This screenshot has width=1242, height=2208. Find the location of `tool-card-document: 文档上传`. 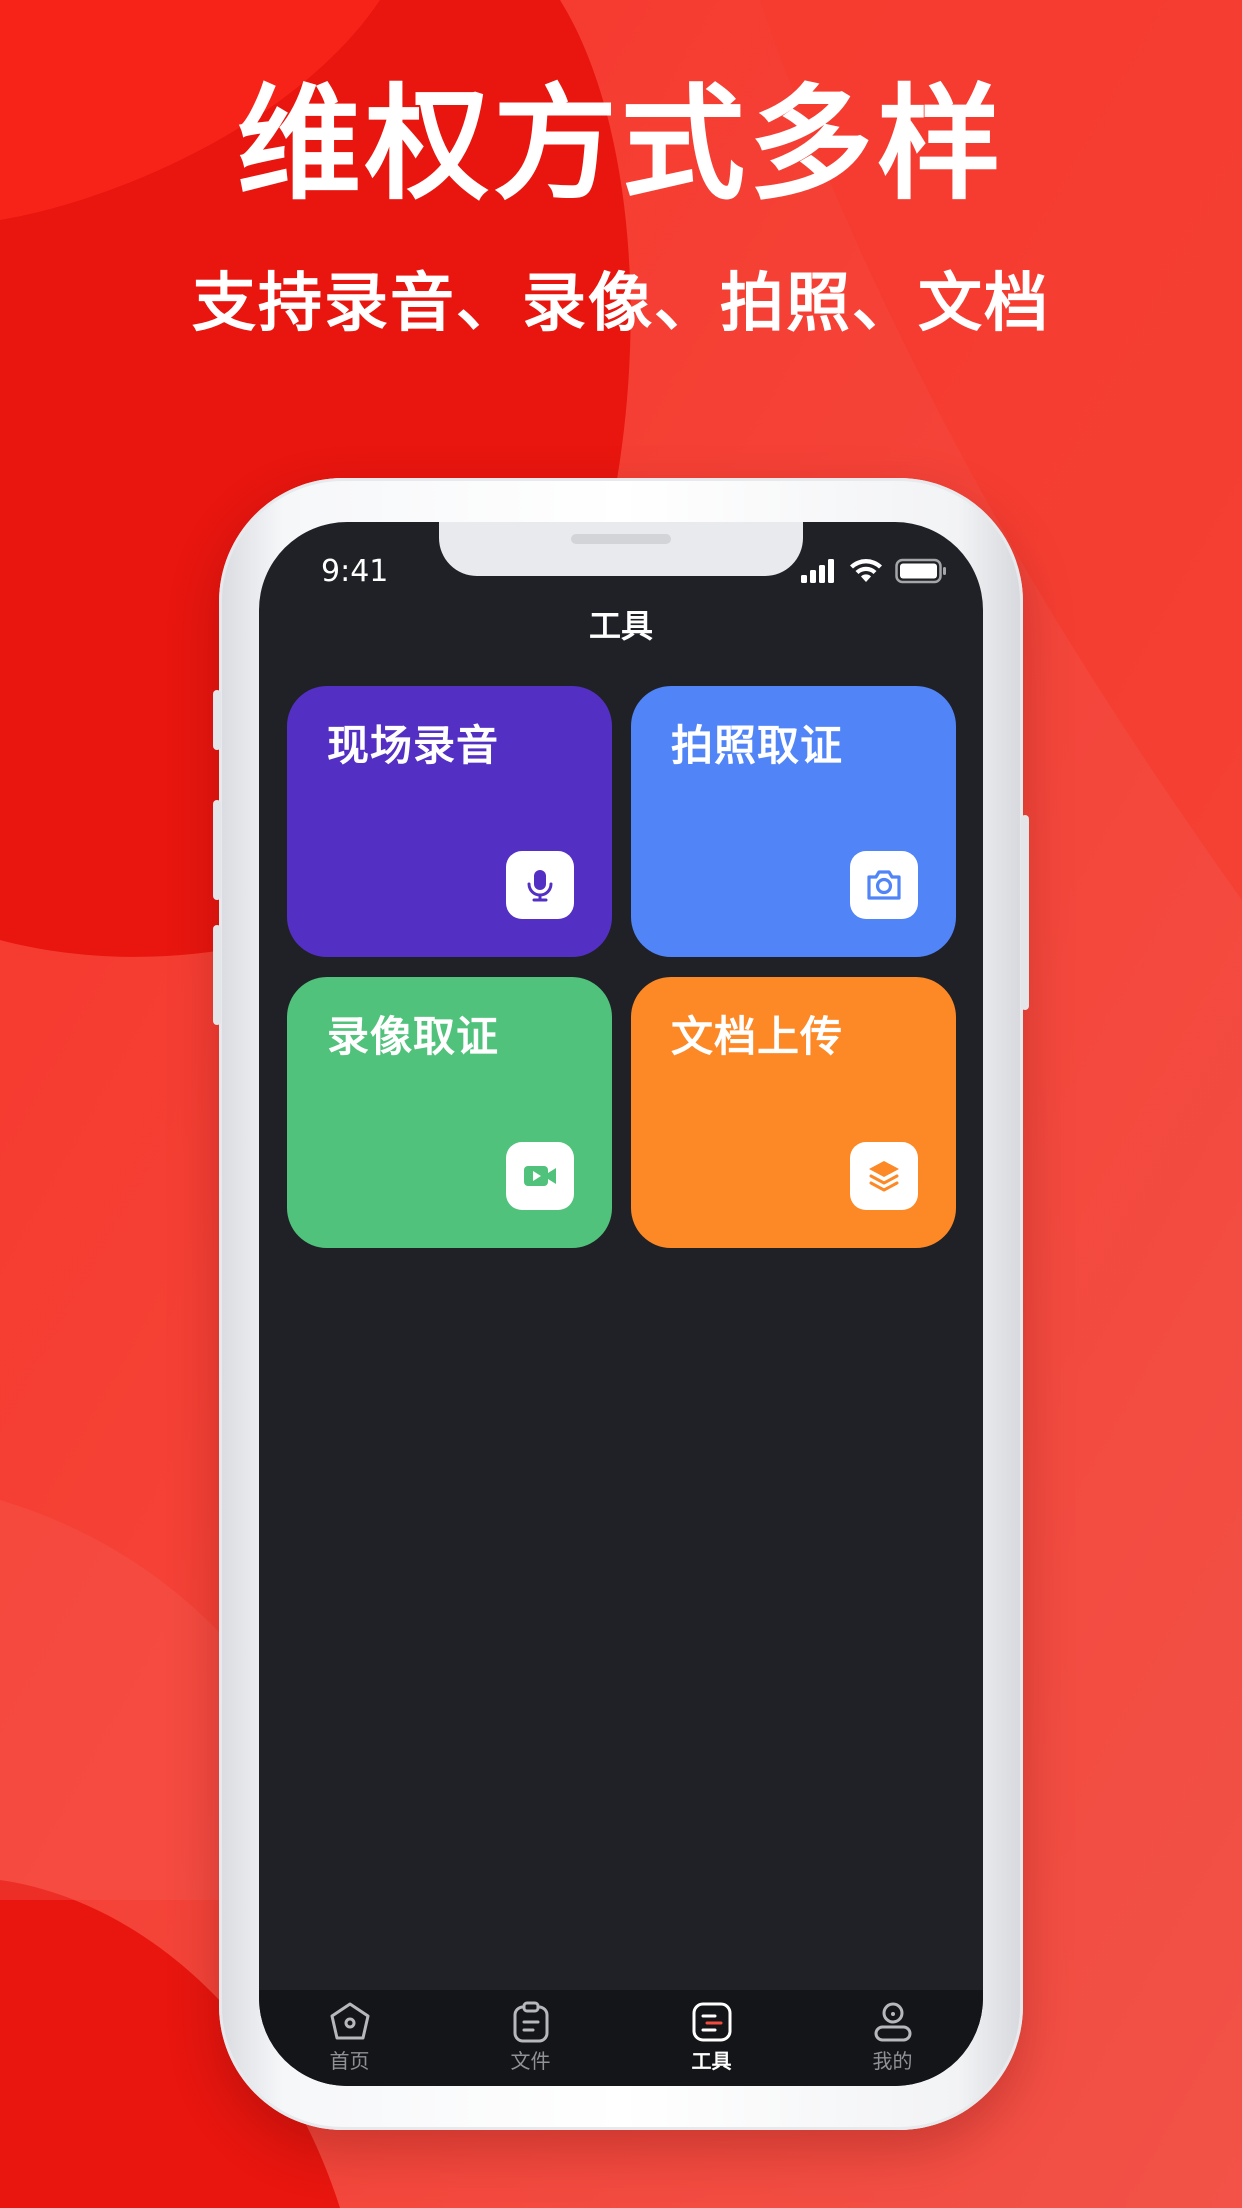

tool-card-document: 文档上传 is located at coordinates (793, 1112).